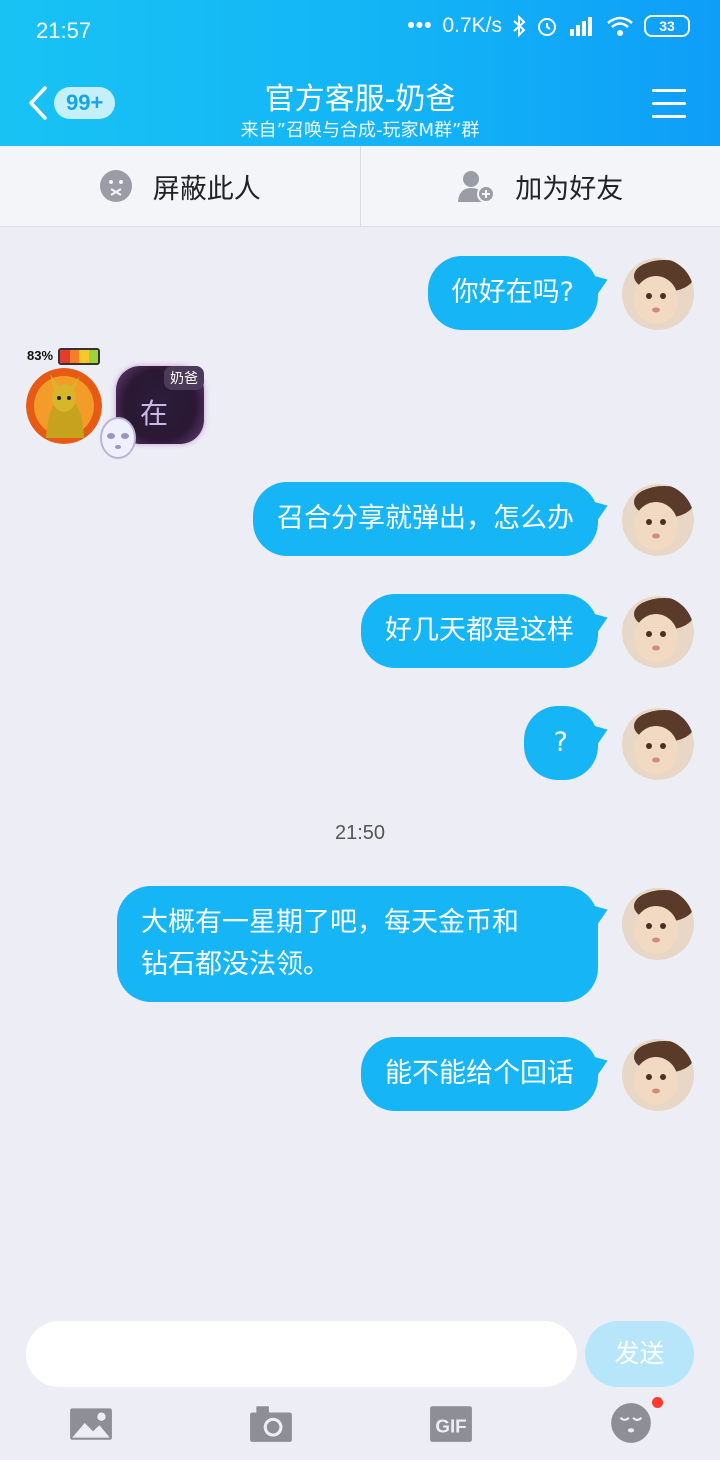 This screenshot has height=1460, width=720. What do you see at coordinates (360, 130) in the screenshot?
I see `chat-subtitle: 来自”召唤与合成-玩家M群”群` at bounding box center [360, 130].